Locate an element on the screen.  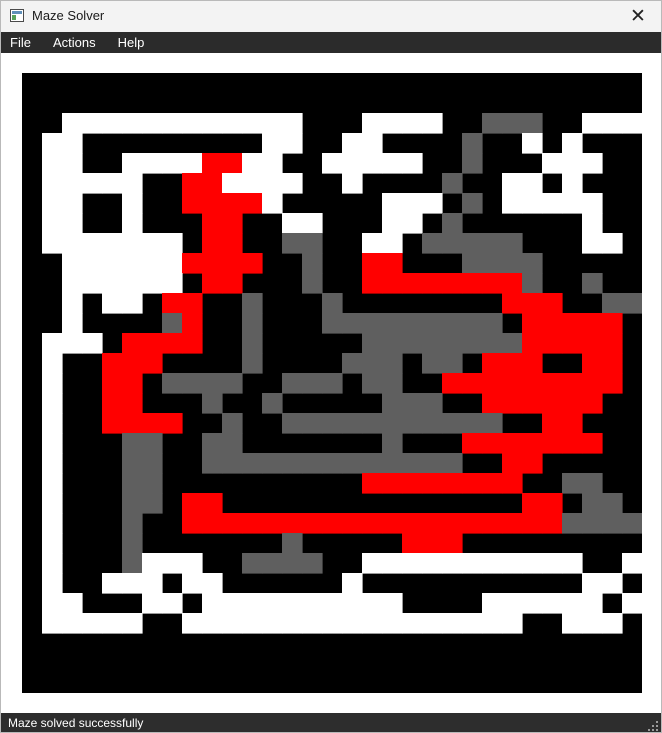
menu-help: Help is located at coordinates (131, 42).